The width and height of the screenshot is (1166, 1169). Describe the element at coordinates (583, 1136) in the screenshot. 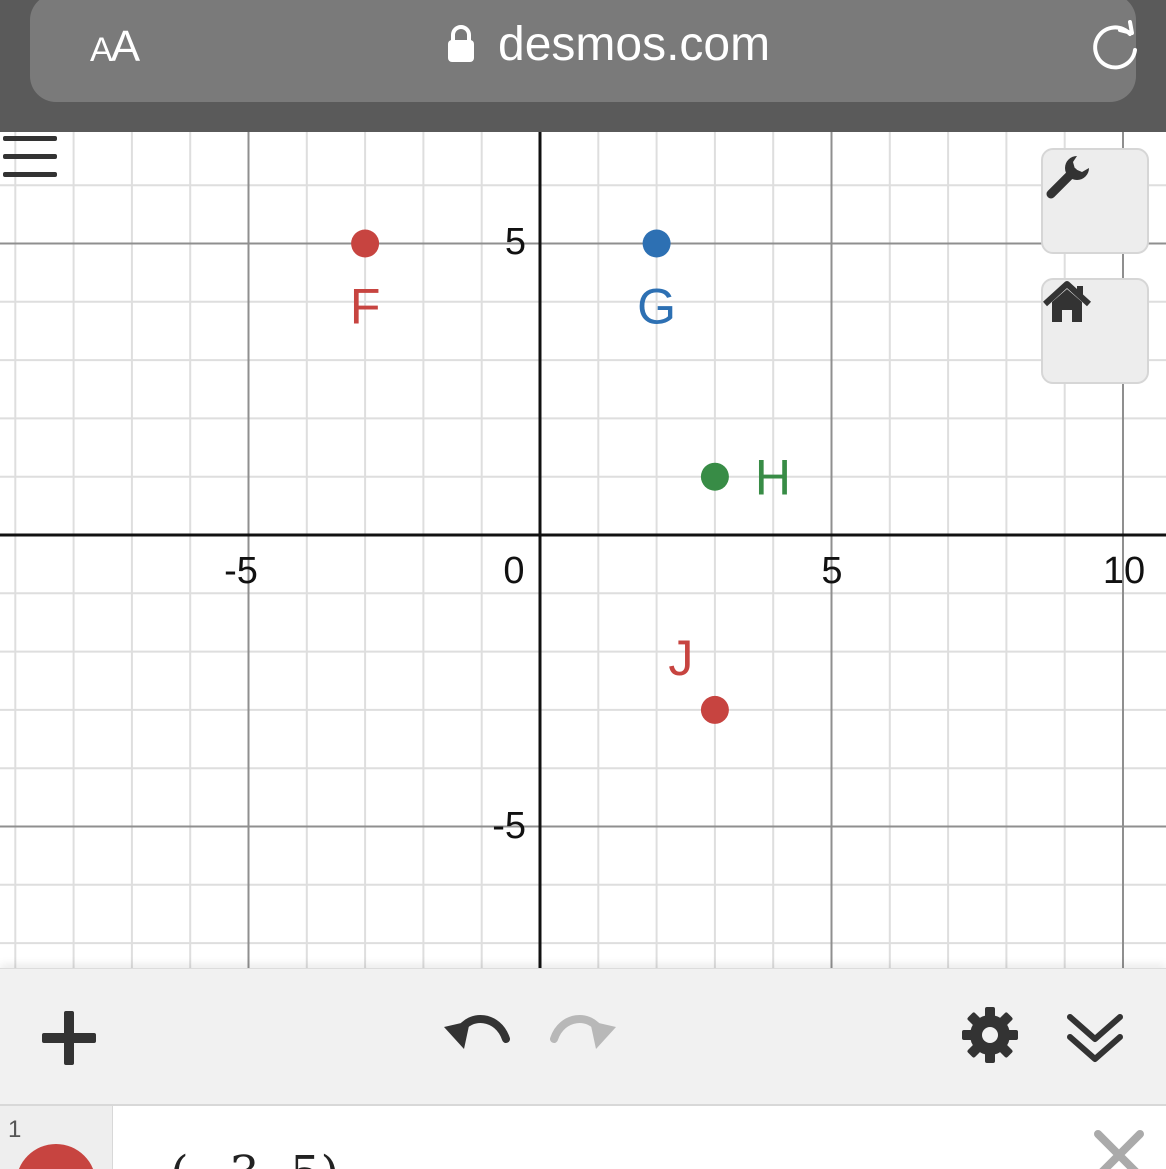

I see `expression-list: 1 (−3, 5)` at that location.